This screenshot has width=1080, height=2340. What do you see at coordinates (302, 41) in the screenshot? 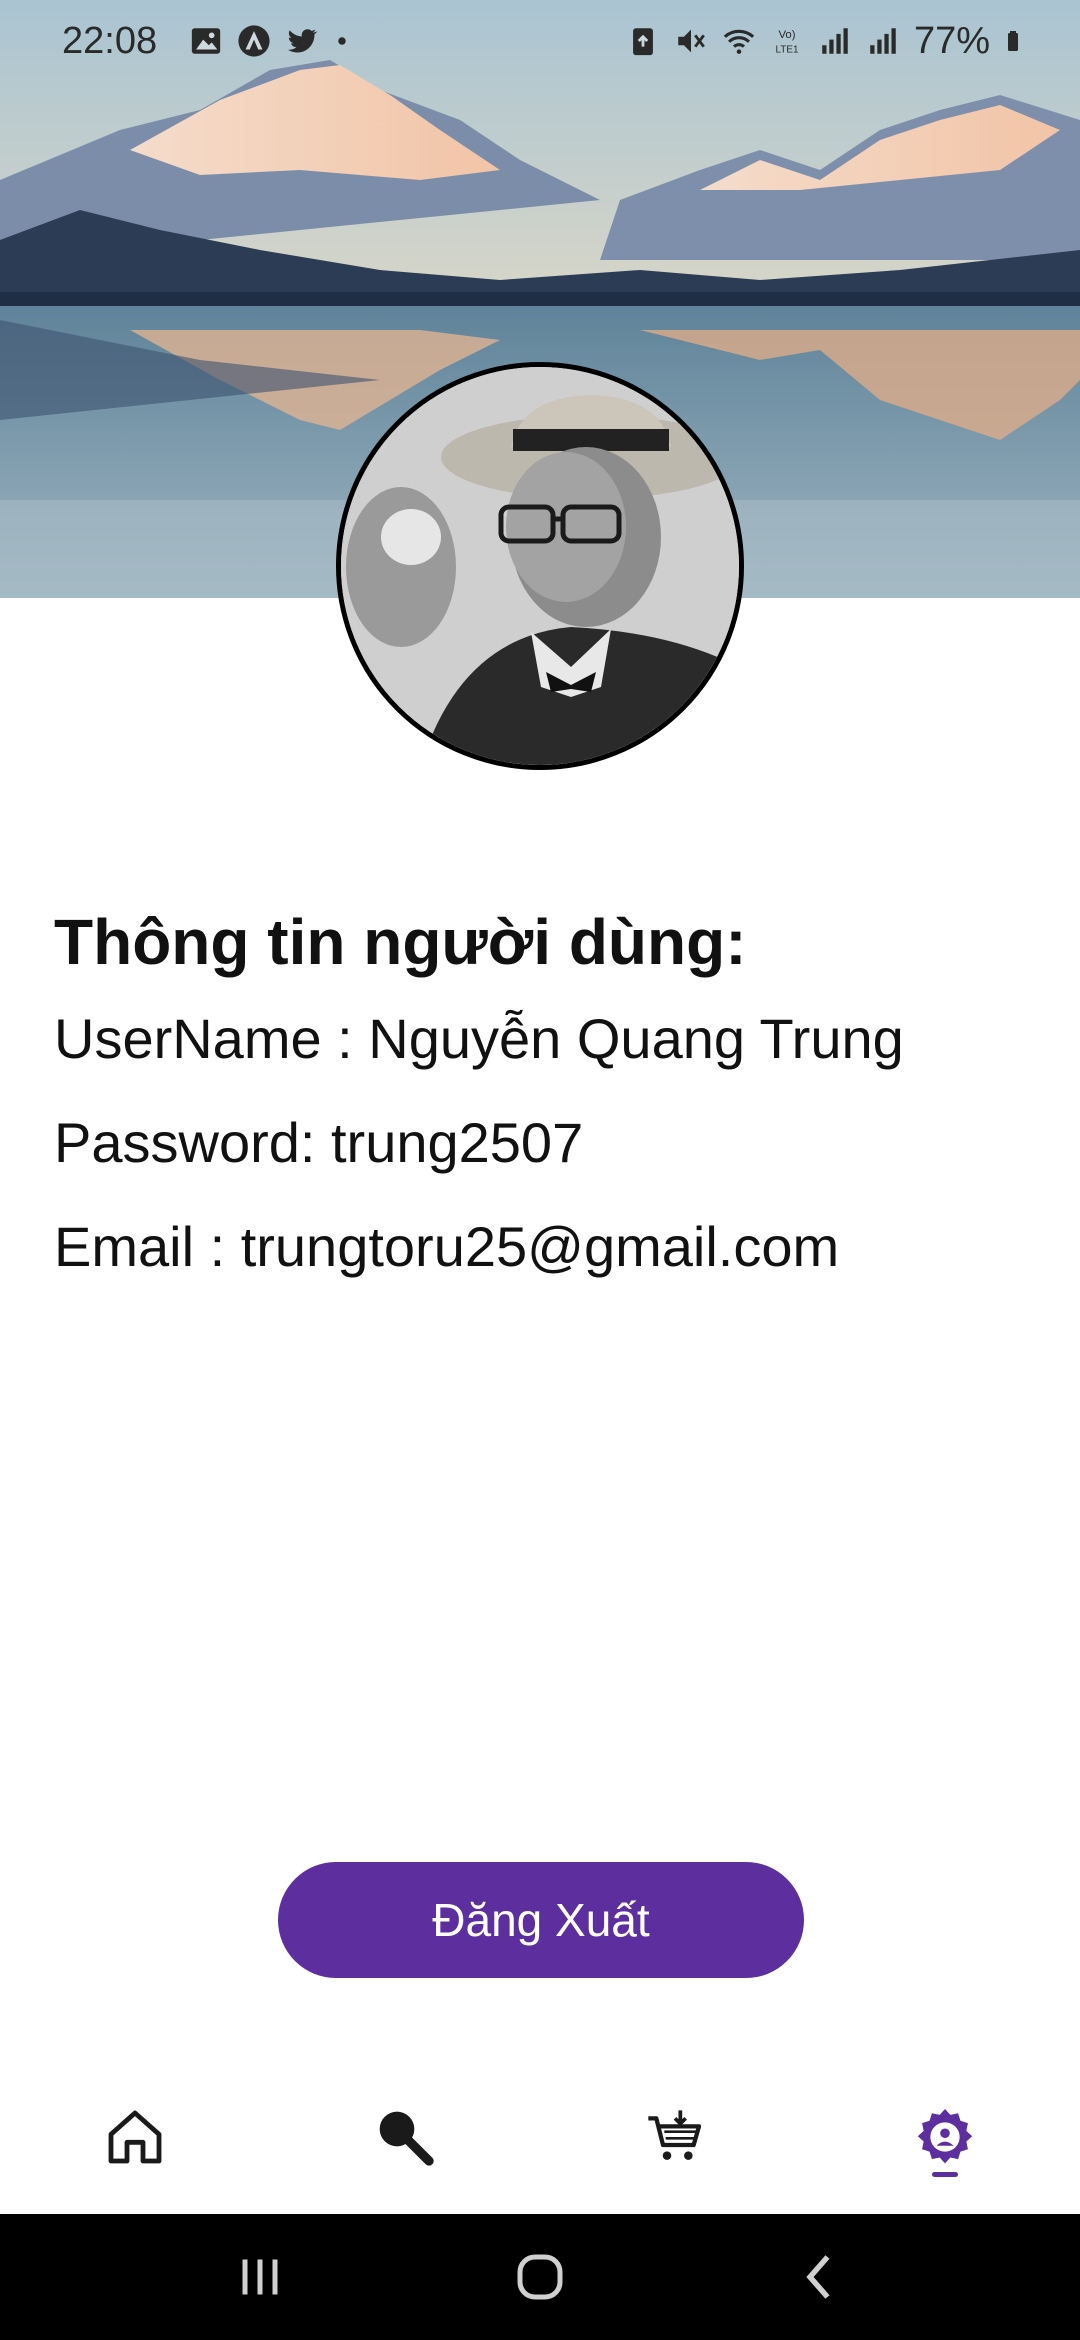
I see `twitter-icon` at bounding box center [302, 41].